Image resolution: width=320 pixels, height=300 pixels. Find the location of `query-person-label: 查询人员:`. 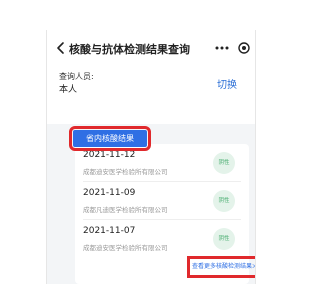

query-person-label: 查询人员: is located at coordinates (76, 76).